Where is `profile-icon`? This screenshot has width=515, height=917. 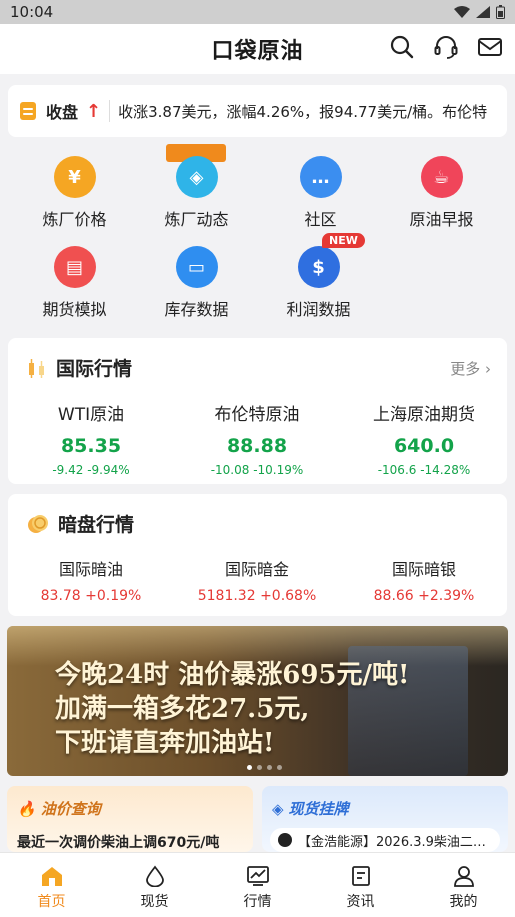 profile-icon is located at coordinates (463, 876).